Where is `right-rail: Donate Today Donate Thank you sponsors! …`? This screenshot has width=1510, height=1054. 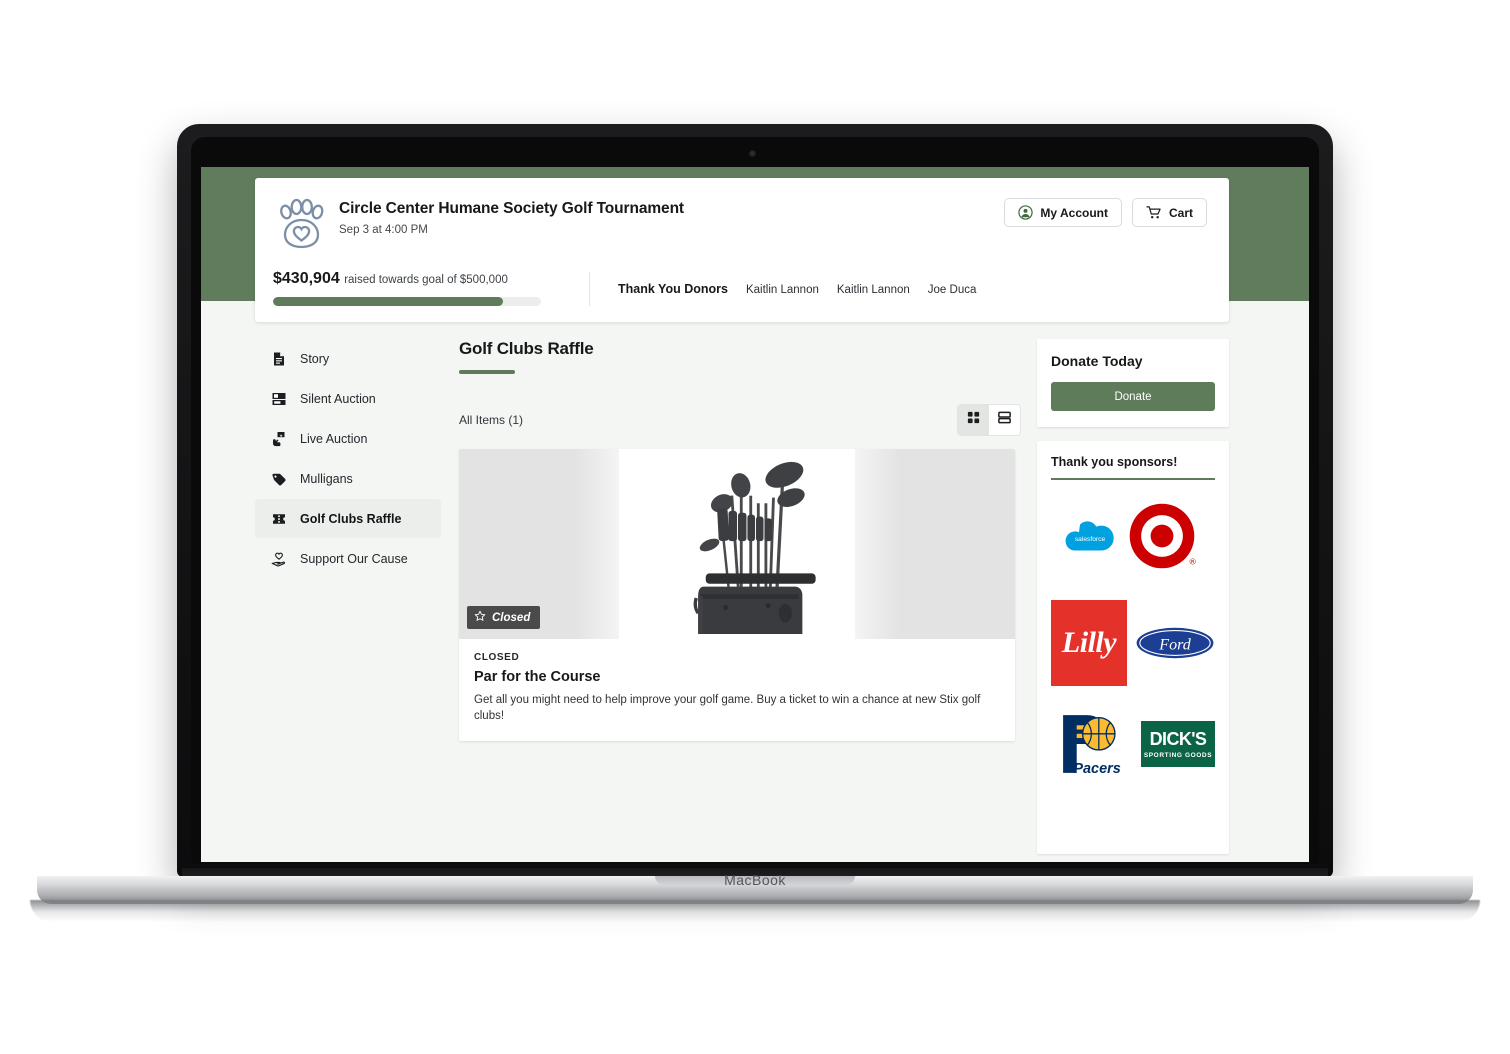
right-rail: Donate Today Donate Thank you sponsors! … is located at coordinates (1133, 596).